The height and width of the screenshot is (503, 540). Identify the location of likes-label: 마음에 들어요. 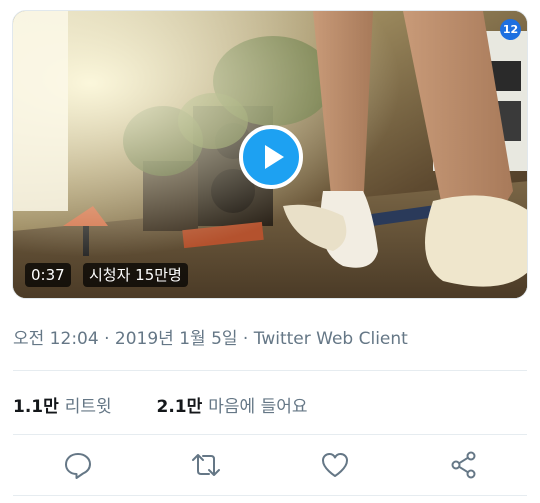
(258, 407).